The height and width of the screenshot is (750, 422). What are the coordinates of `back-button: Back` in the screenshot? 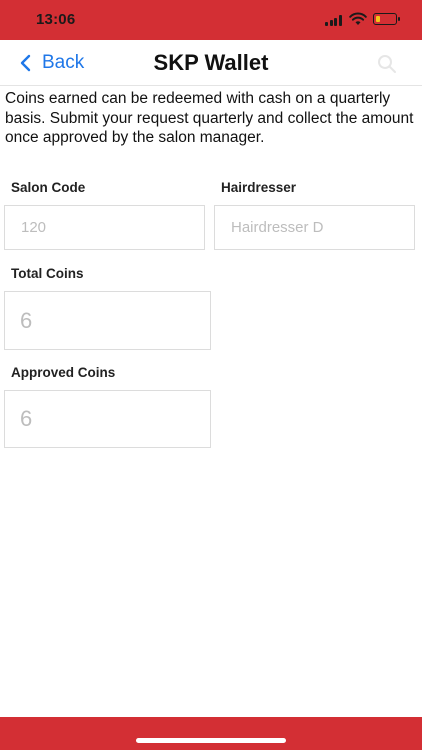 It's located at (50, 63).